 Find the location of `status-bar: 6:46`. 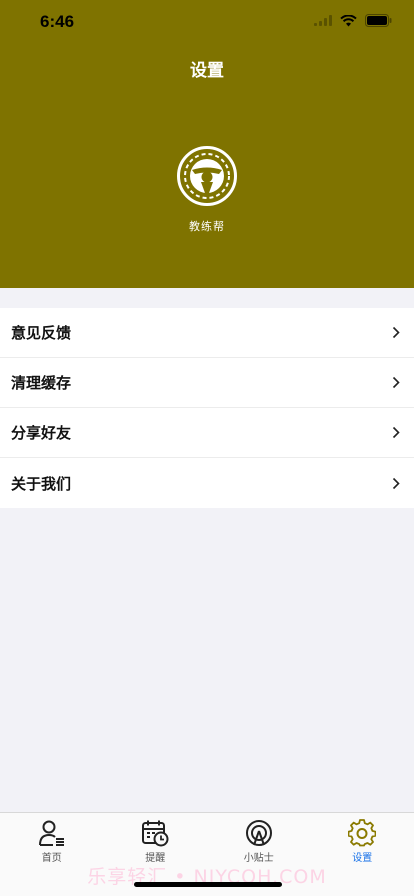

status-bar: 6:46 is located at coordinates (207, 22).